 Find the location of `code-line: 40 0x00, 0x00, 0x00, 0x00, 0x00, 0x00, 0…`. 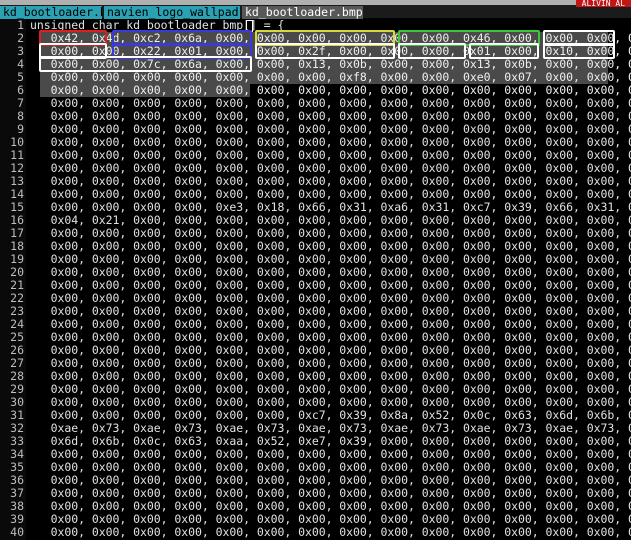

code-line: 40 0x00, 0x00, 0x00, 0x00, 0x00, 0x00, 0… is located at coordinates (315, 532).